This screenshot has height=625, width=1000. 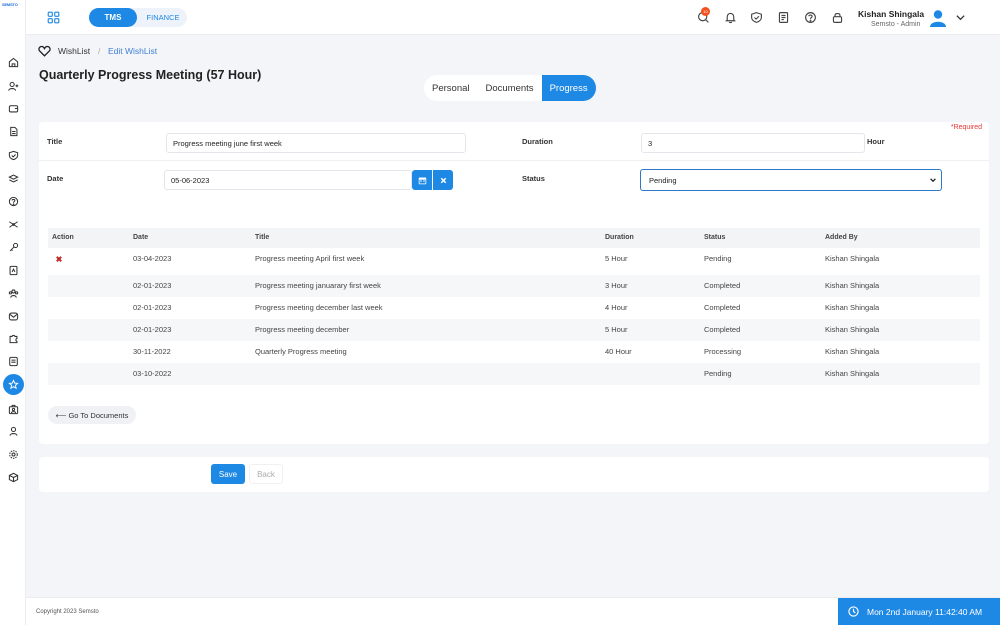 I want to click on puzzle-icon, so click(x=13, y=338).